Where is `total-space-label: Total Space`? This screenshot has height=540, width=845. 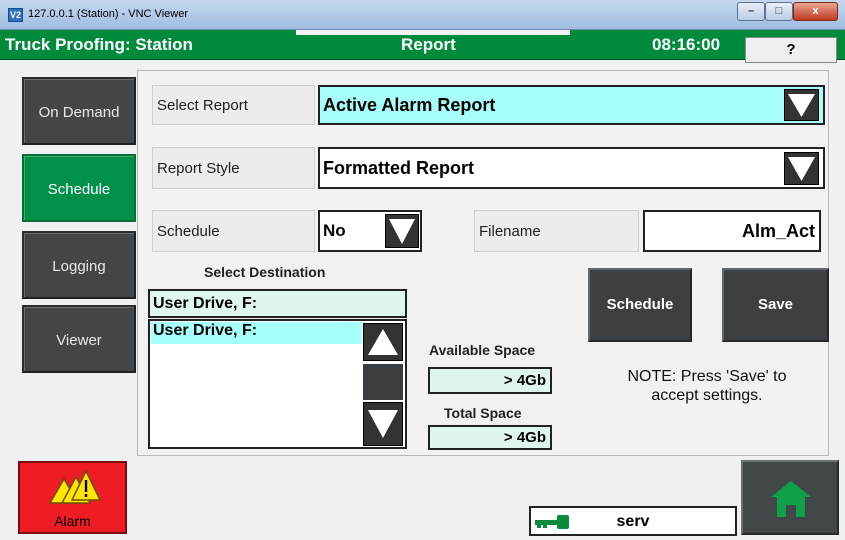
total-space-label: Total Space is located at coordinates (483, 413).